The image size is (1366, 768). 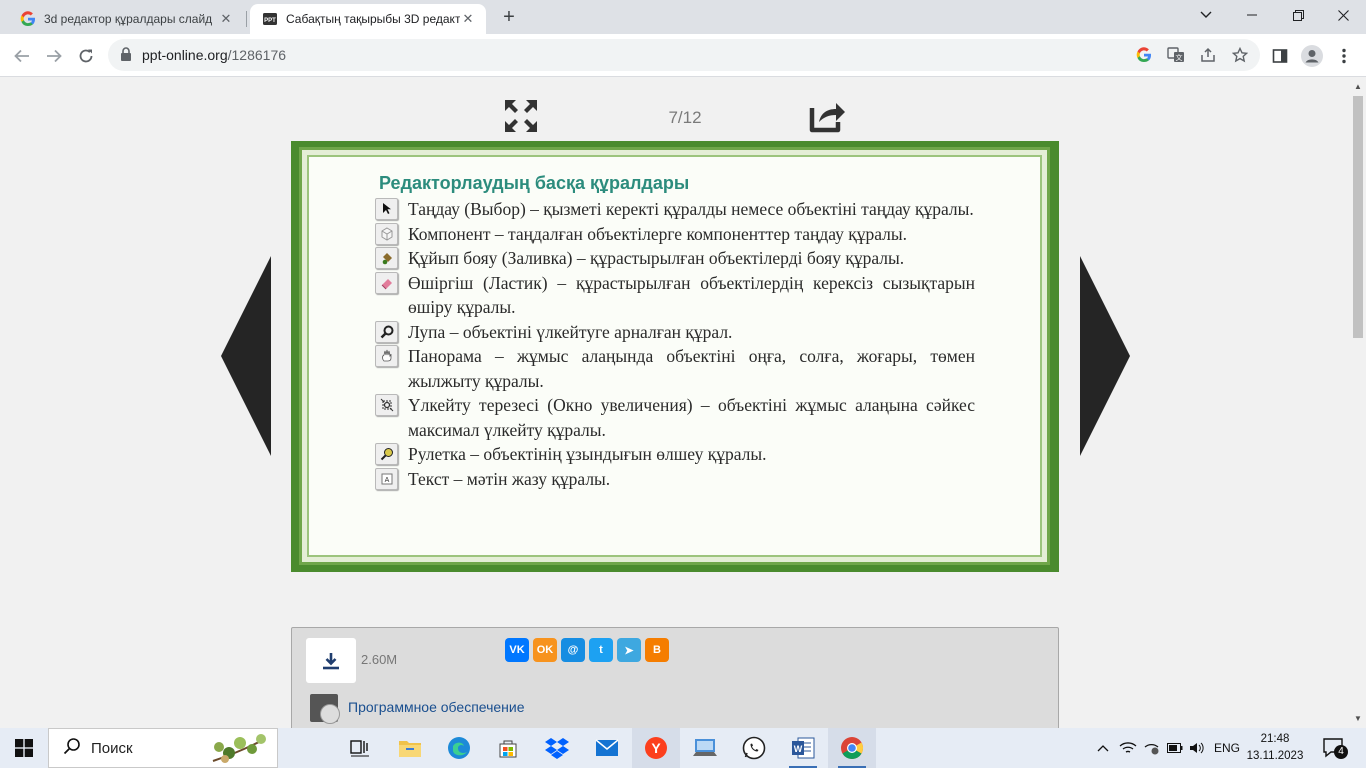 What do you see at coordinates (573, 650) in the screenshot?
I see `moimir-share-icon: @` at bounding box center [573, 650].